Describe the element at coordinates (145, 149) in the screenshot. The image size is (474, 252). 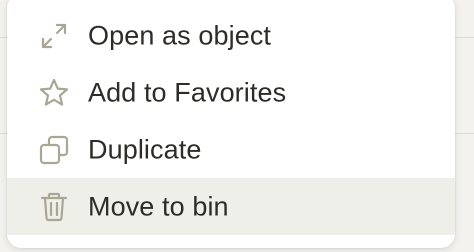
I see `menu-item-label: Duplicate` at that location.